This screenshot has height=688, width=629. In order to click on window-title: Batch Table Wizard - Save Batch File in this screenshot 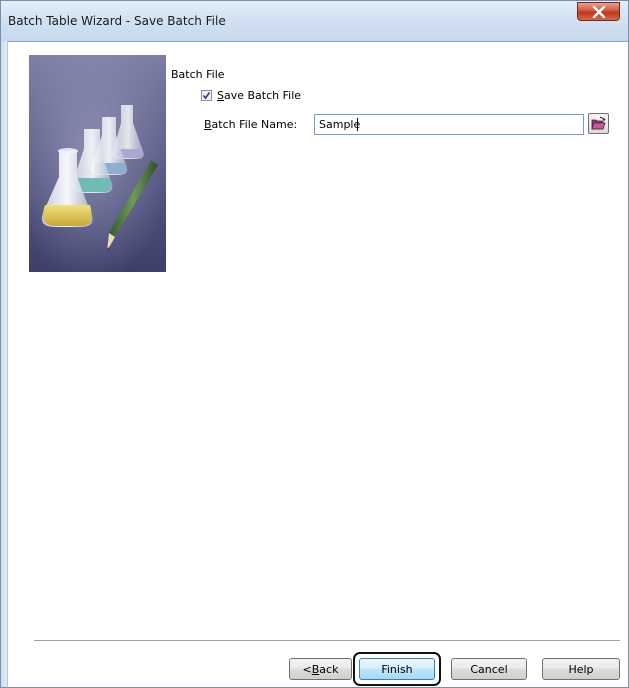, I will do `click(117, 21)`.